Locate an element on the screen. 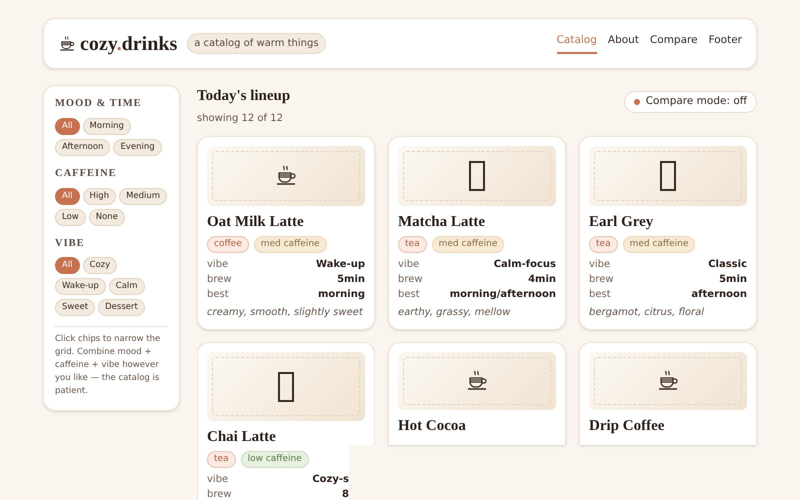  filter-chip: Morning is located at coordinates (106, 126).